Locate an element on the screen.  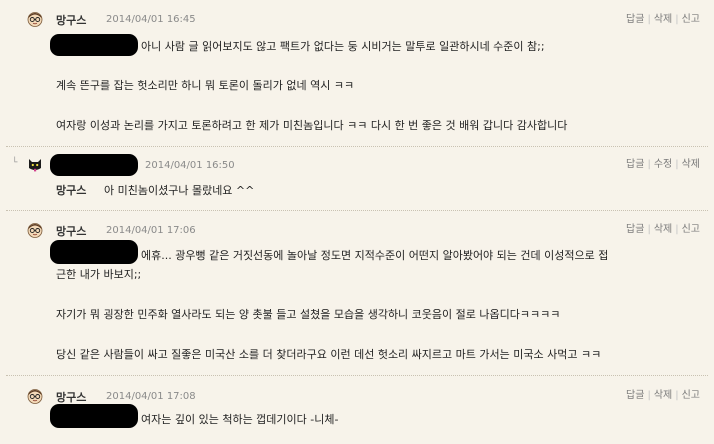
comment-date: 2014/04/01 16:50 is located at coordinates (190, 165).